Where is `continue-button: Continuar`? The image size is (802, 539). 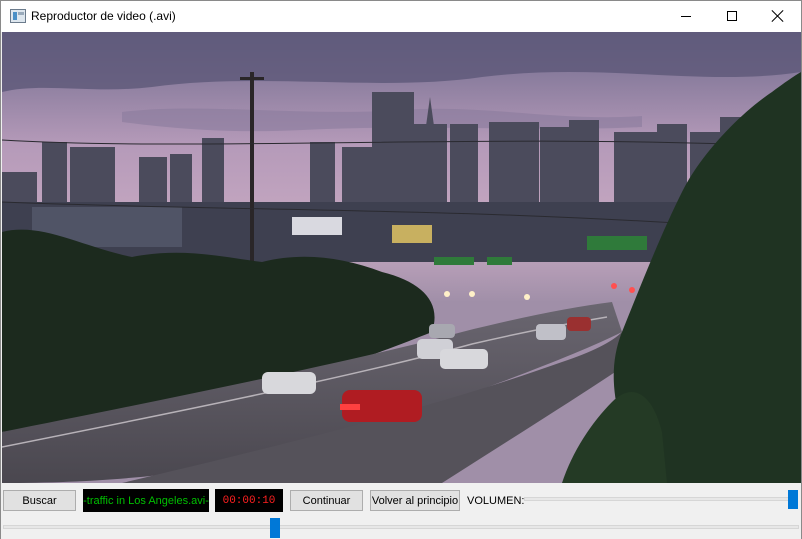
continue-button: Continuar is located at coordinates (326, 500).